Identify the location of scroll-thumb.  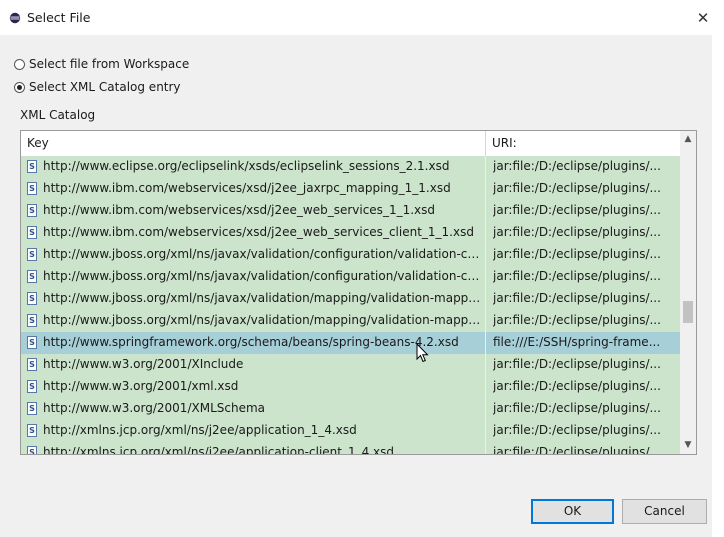
(688, 312).